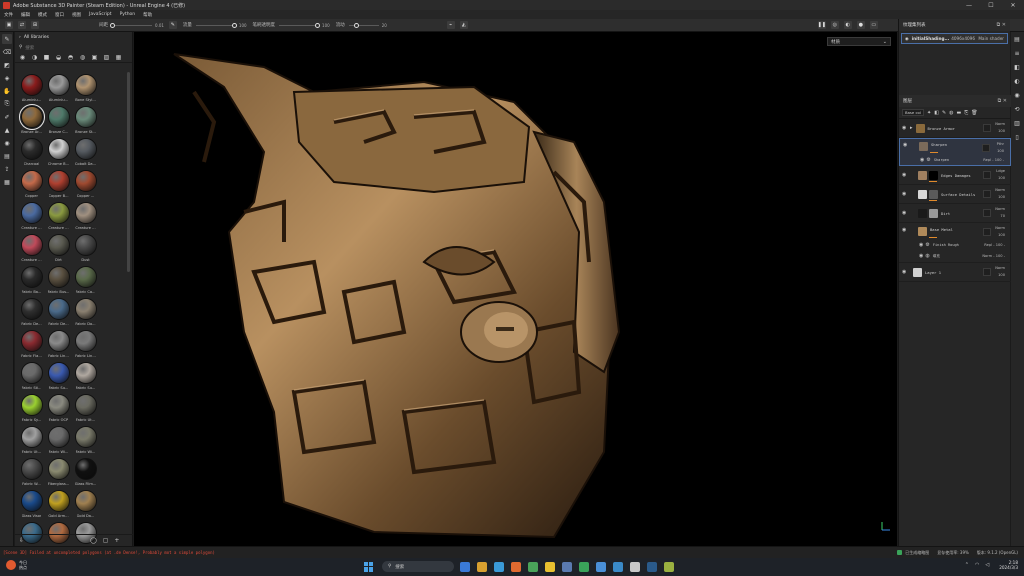 Image resolution: width=1024 pixels, height=576 pixels. I want to click on projection-icon: ◩, so click(7, 65).